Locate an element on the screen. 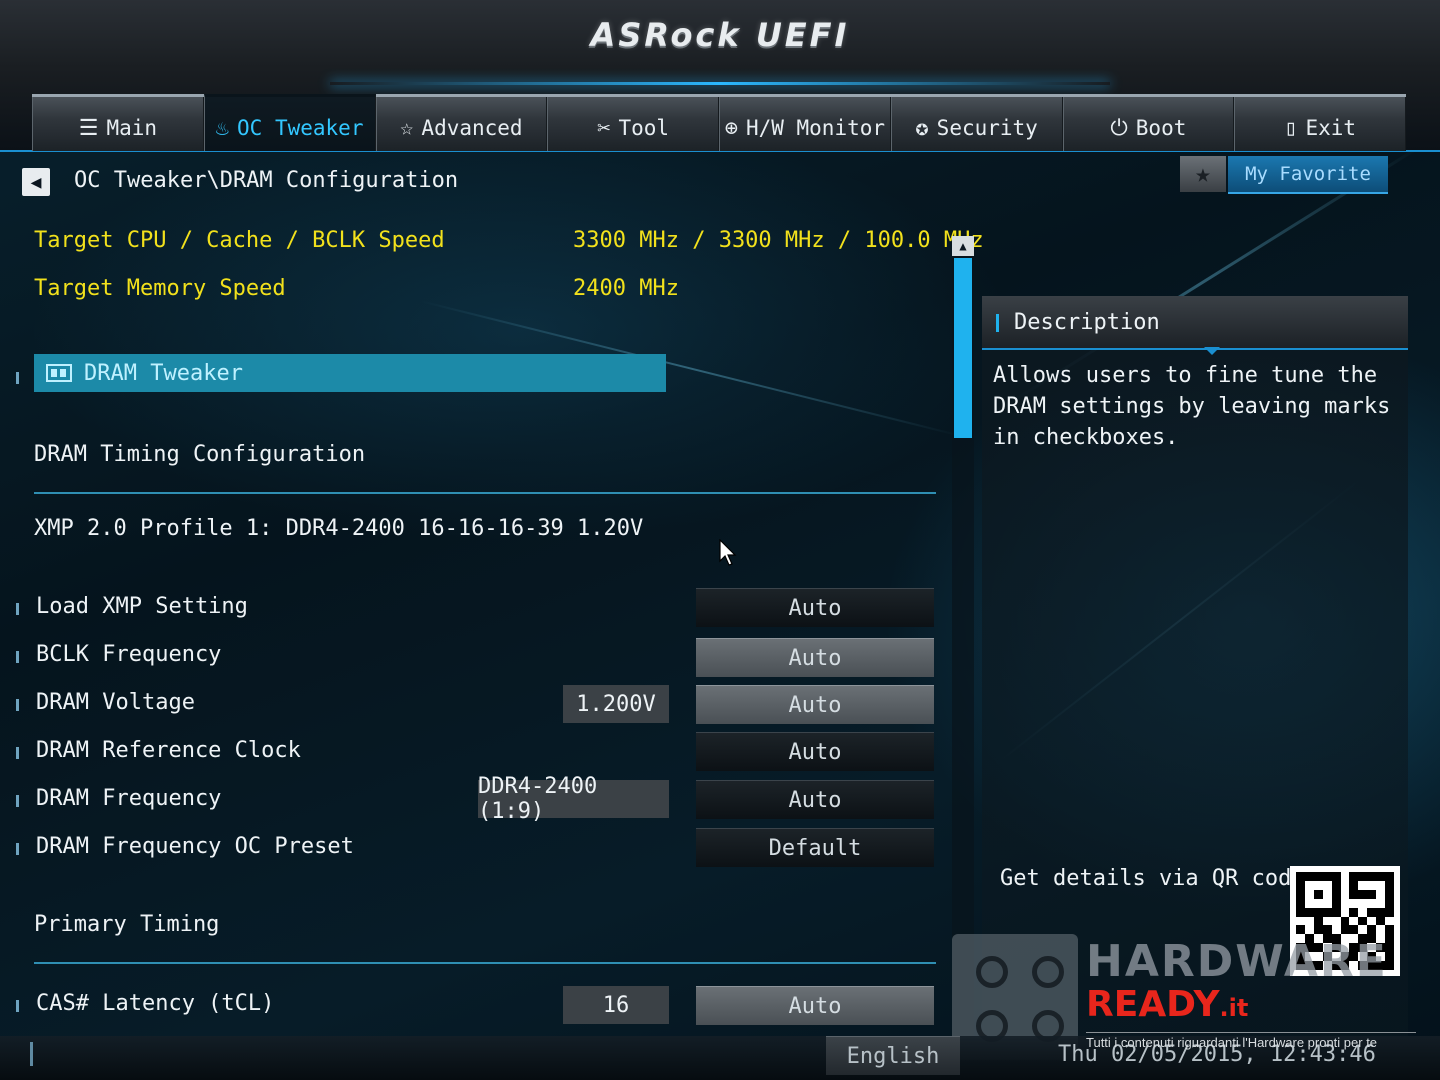 The image size is (1440, 1080). back-arrow-icon: ◀ is located at coordinates (36, 182).